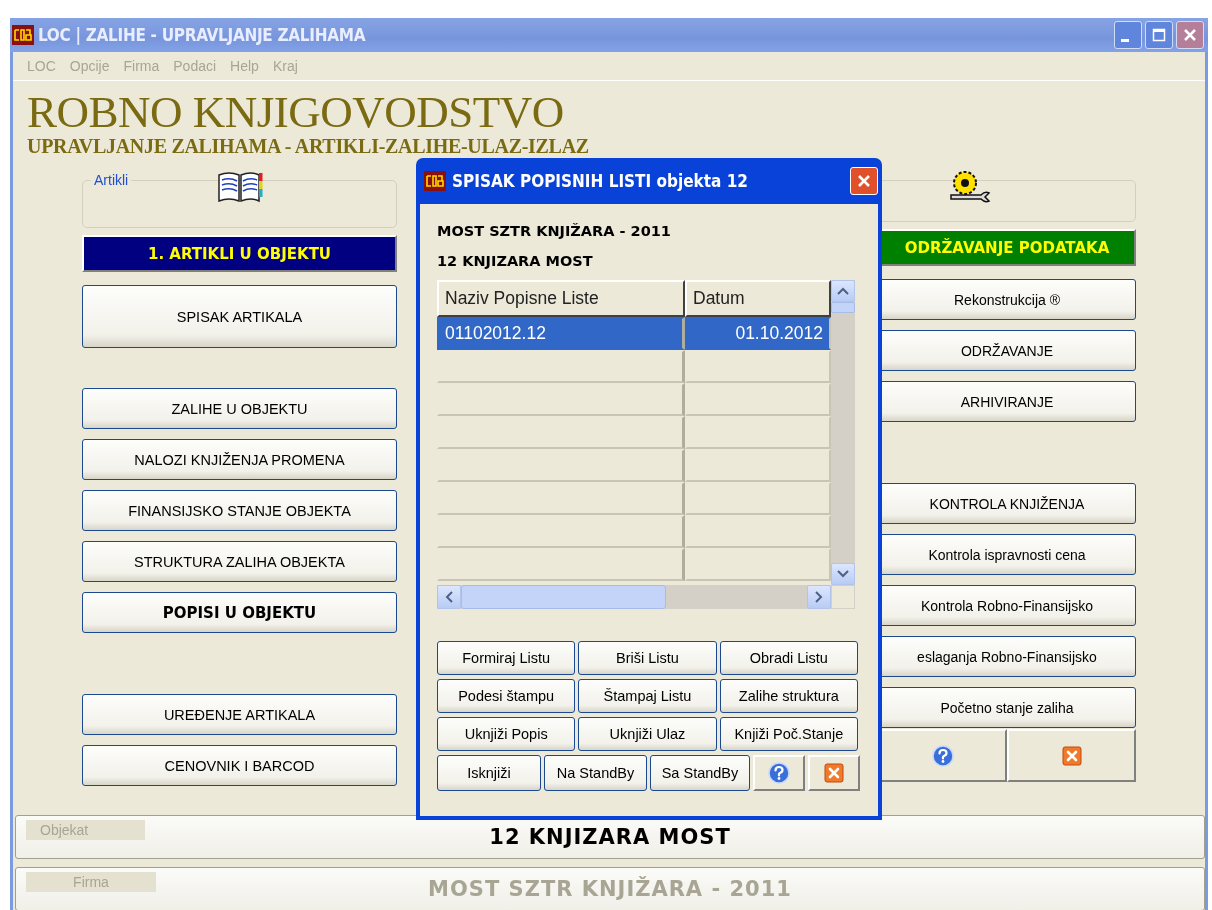 This screenshot has height=910, width=1212. Describe the element at coordinates (819, 597) in the screenshot. I see `scroll-right-icon` at that location.